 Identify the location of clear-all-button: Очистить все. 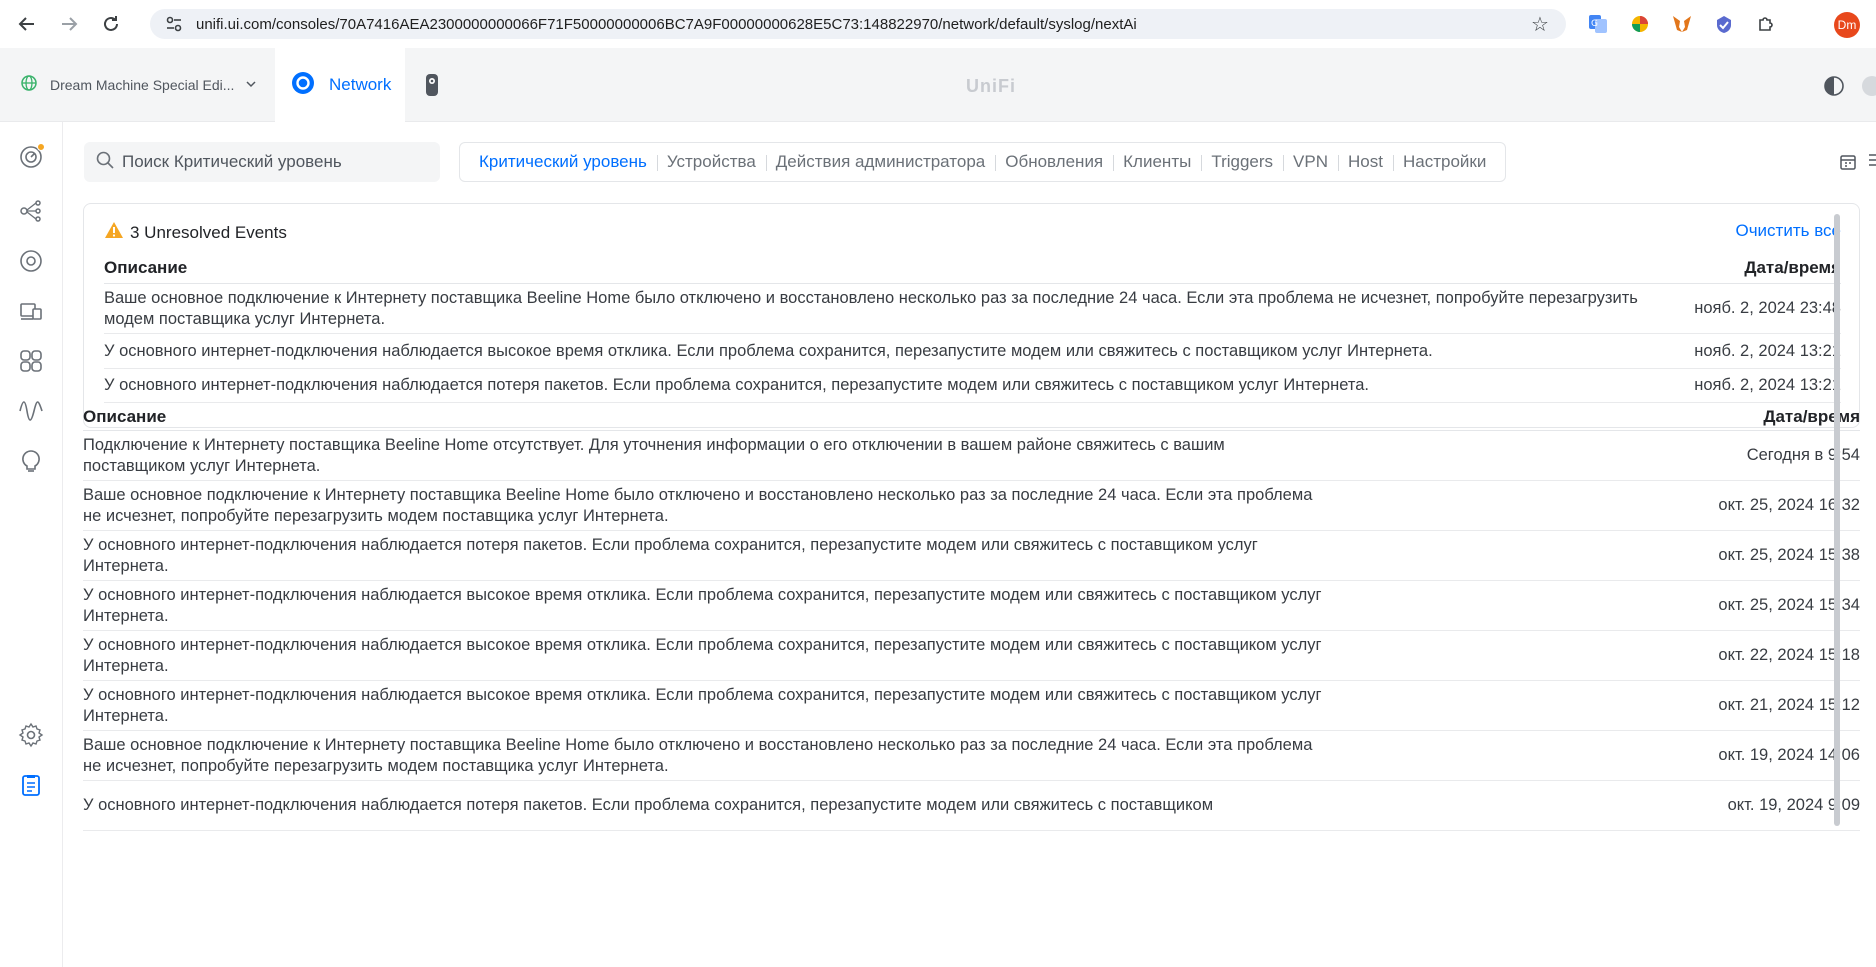
(1788, 231).